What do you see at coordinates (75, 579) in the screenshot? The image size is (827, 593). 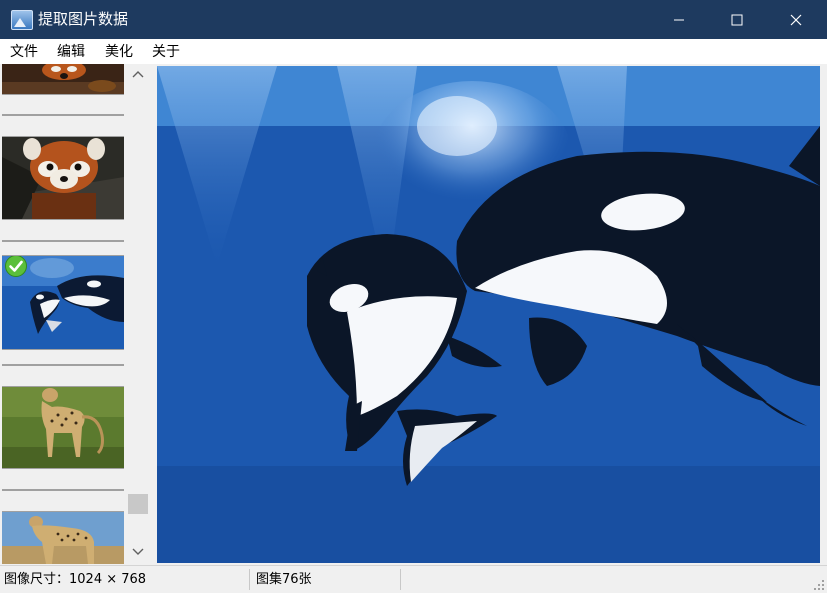 I see `image-size-status: 图像尺寸：1024 × 768` at bounding box center [75, 579].